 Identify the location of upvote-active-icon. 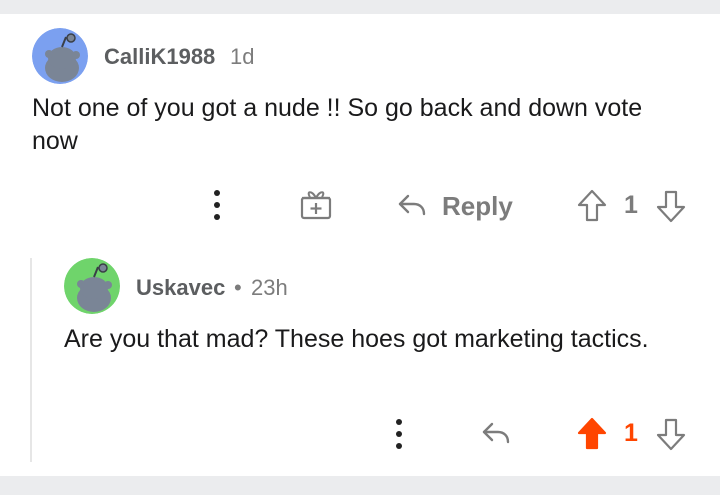
(592, 434).